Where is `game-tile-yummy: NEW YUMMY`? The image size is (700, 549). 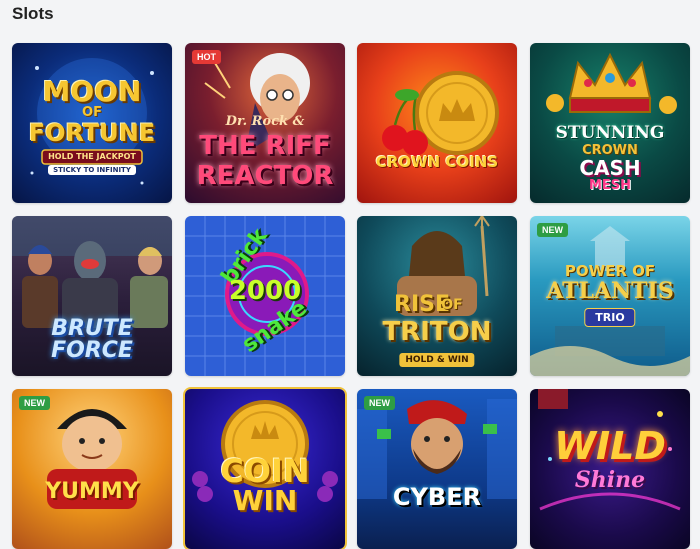
game-tile-yummy: NEW YUMMY is located at coordinates (92, 469).